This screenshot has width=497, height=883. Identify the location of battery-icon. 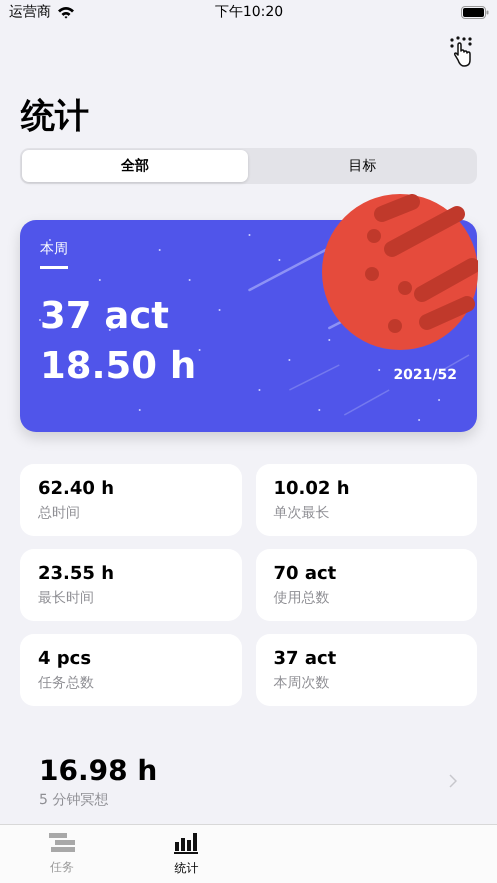
(474, 12).